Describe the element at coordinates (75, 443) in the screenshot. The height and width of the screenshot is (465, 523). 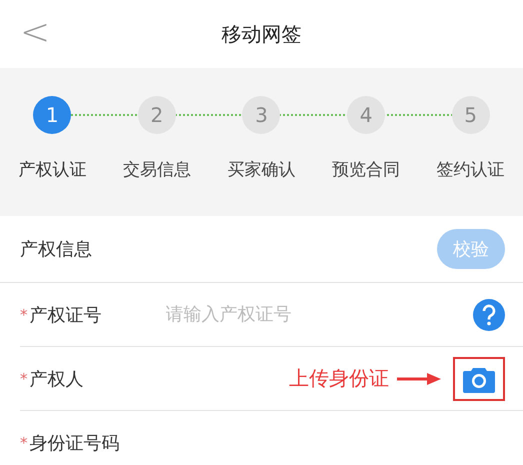
I see `field-label: 身份证号码` at that location.